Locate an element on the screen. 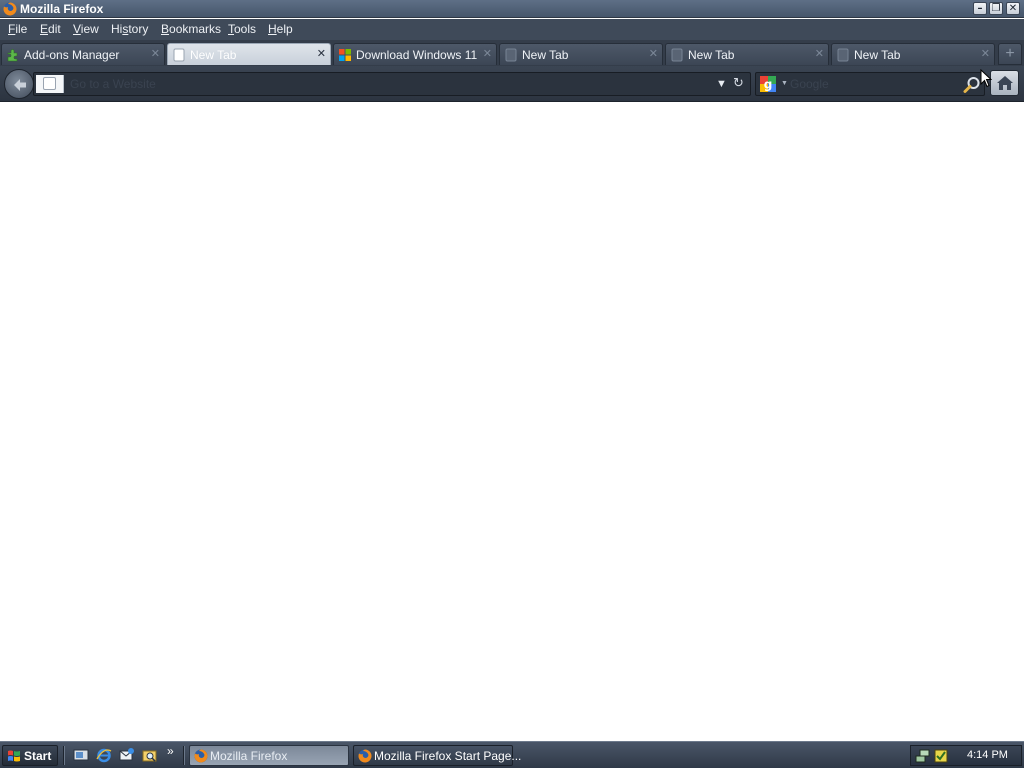 The width and height of the screenshot is (1024, 768). tab-download-windows-11: Download Windows 11 ✕ is located at coordinates (415, 54).